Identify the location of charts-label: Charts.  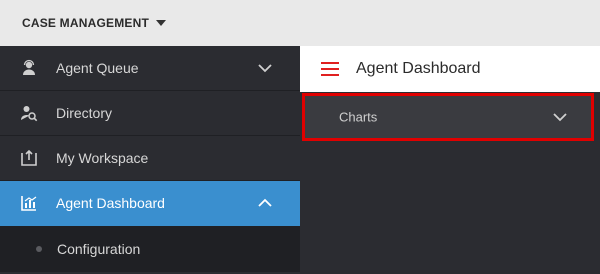
(358, 117).